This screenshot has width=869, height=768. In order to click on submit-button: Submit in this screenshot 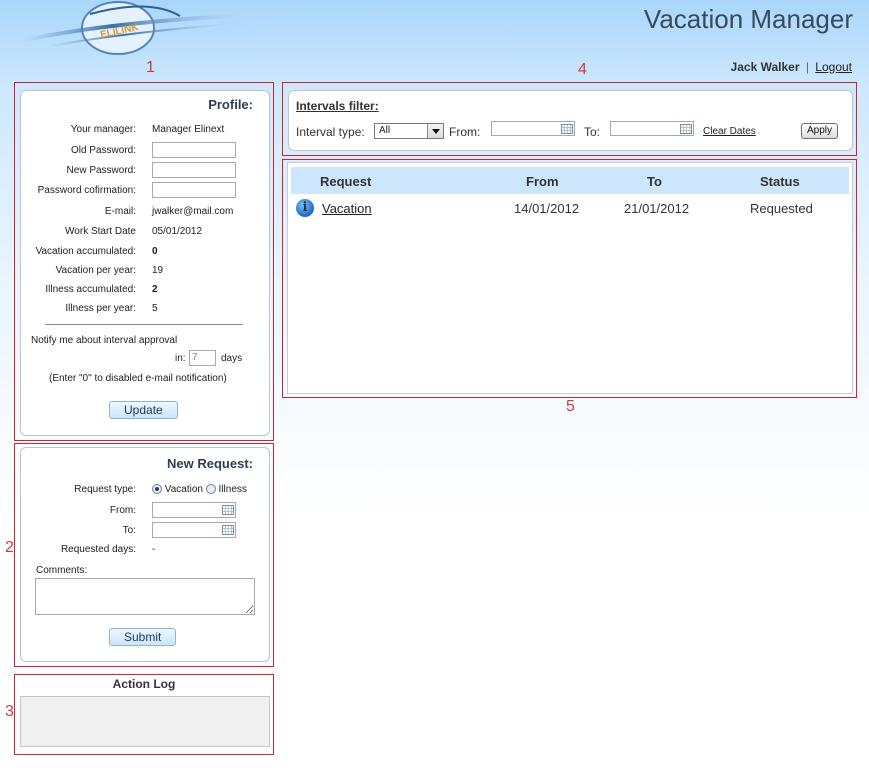, I will do `click(143, 637)`.